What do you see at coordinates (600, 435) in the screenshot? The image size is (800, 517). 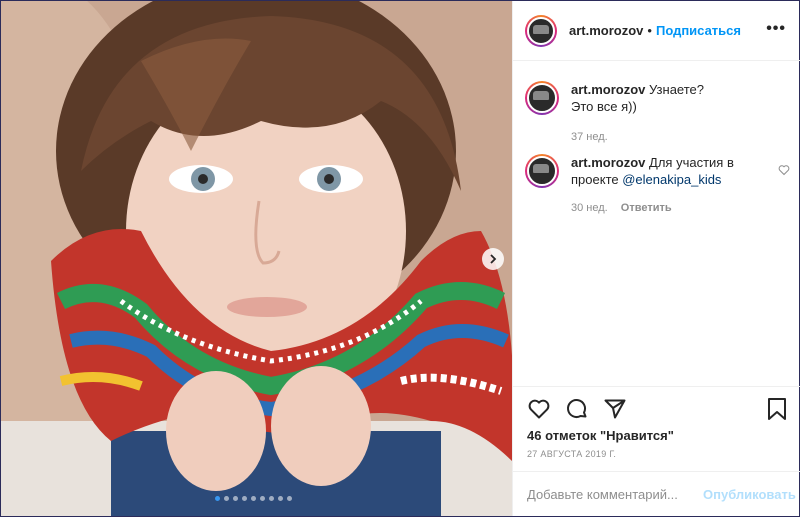 I see `likes-count: 46 отметок "Нравится"` at bounding box center [600, 435].